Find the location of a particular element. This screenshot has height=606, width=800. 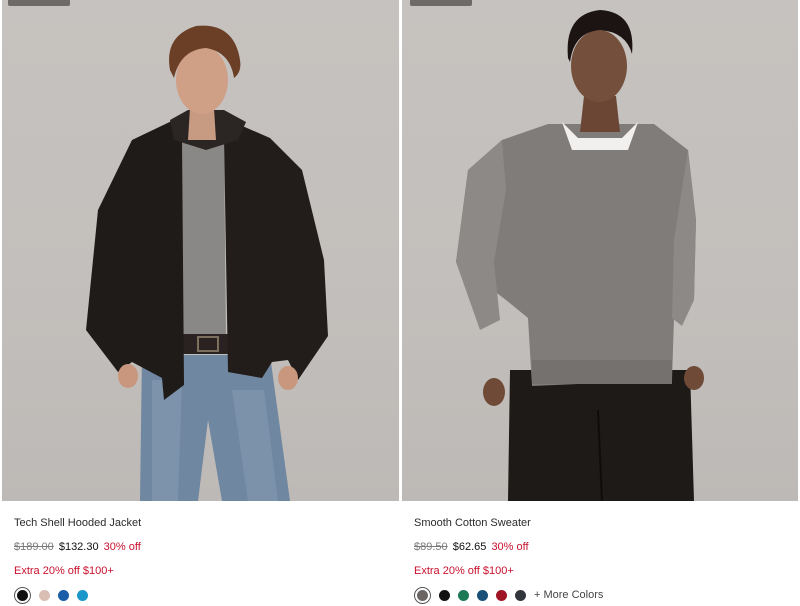

price-row: $189.00 $132.30 30% off is located at coordinates (77, 547).